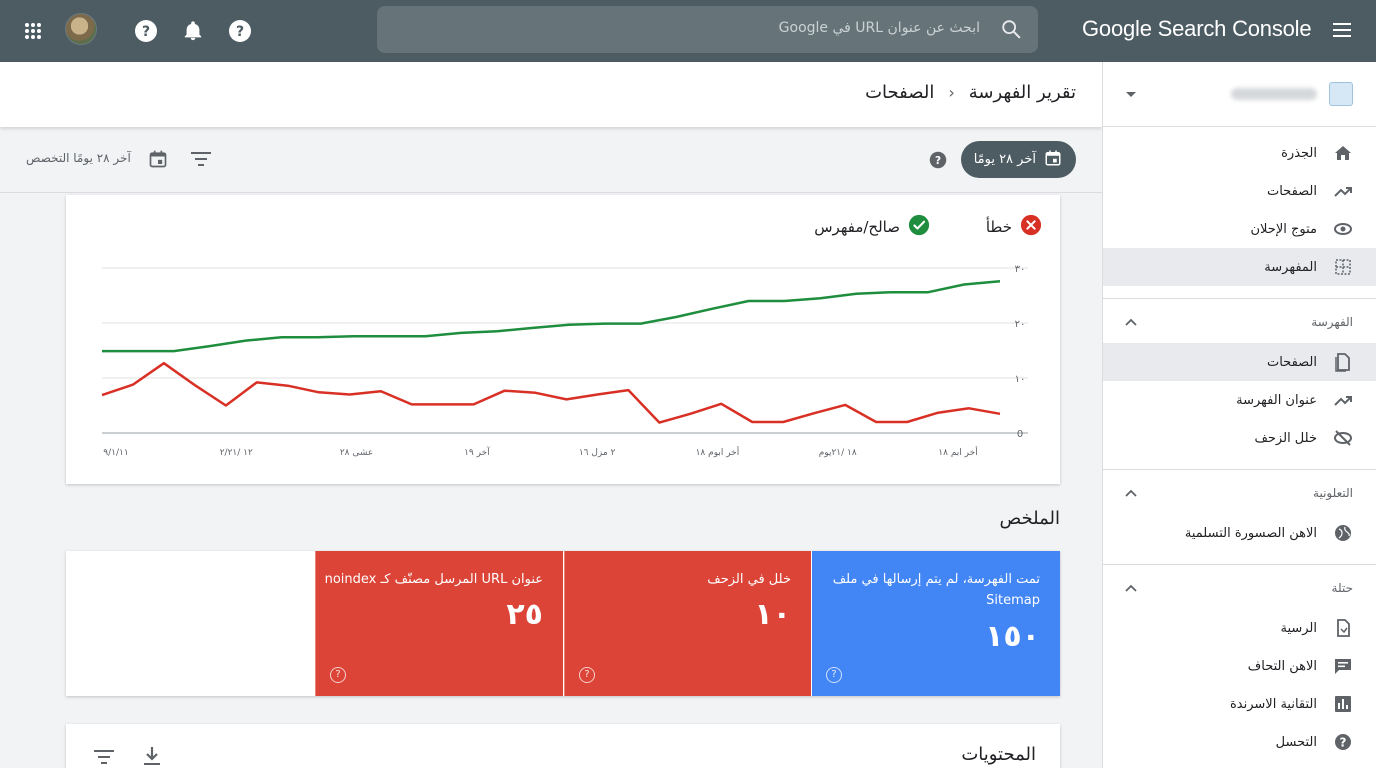 The width and height of the screenshot is (1376, 768). I want to click on sidebar-item-bar-chart: التقانية الاسرندة, so click(1239, 704).